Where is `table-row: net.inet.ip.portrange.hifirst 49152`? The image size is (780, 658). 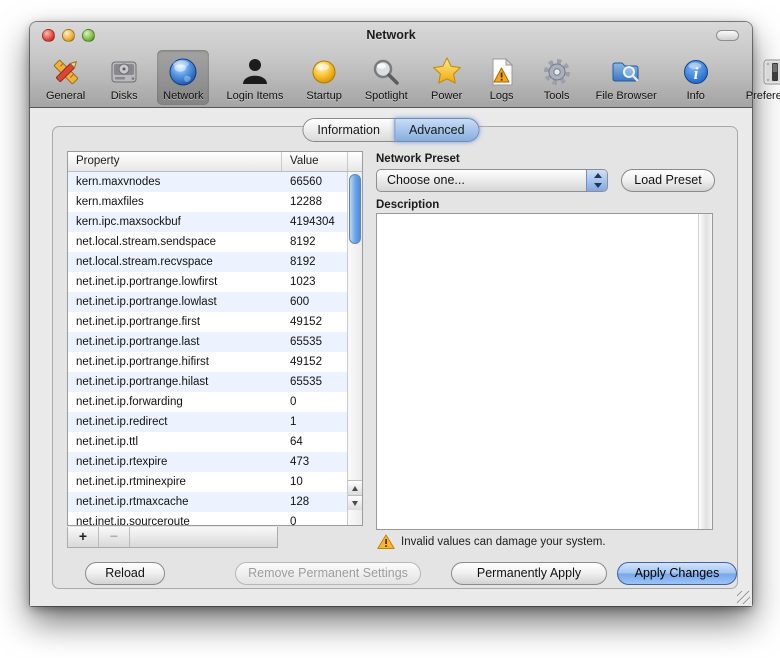 table-row: net.inet.ip.portrange.hifirst 49152 is located at coordinates (208, 362).